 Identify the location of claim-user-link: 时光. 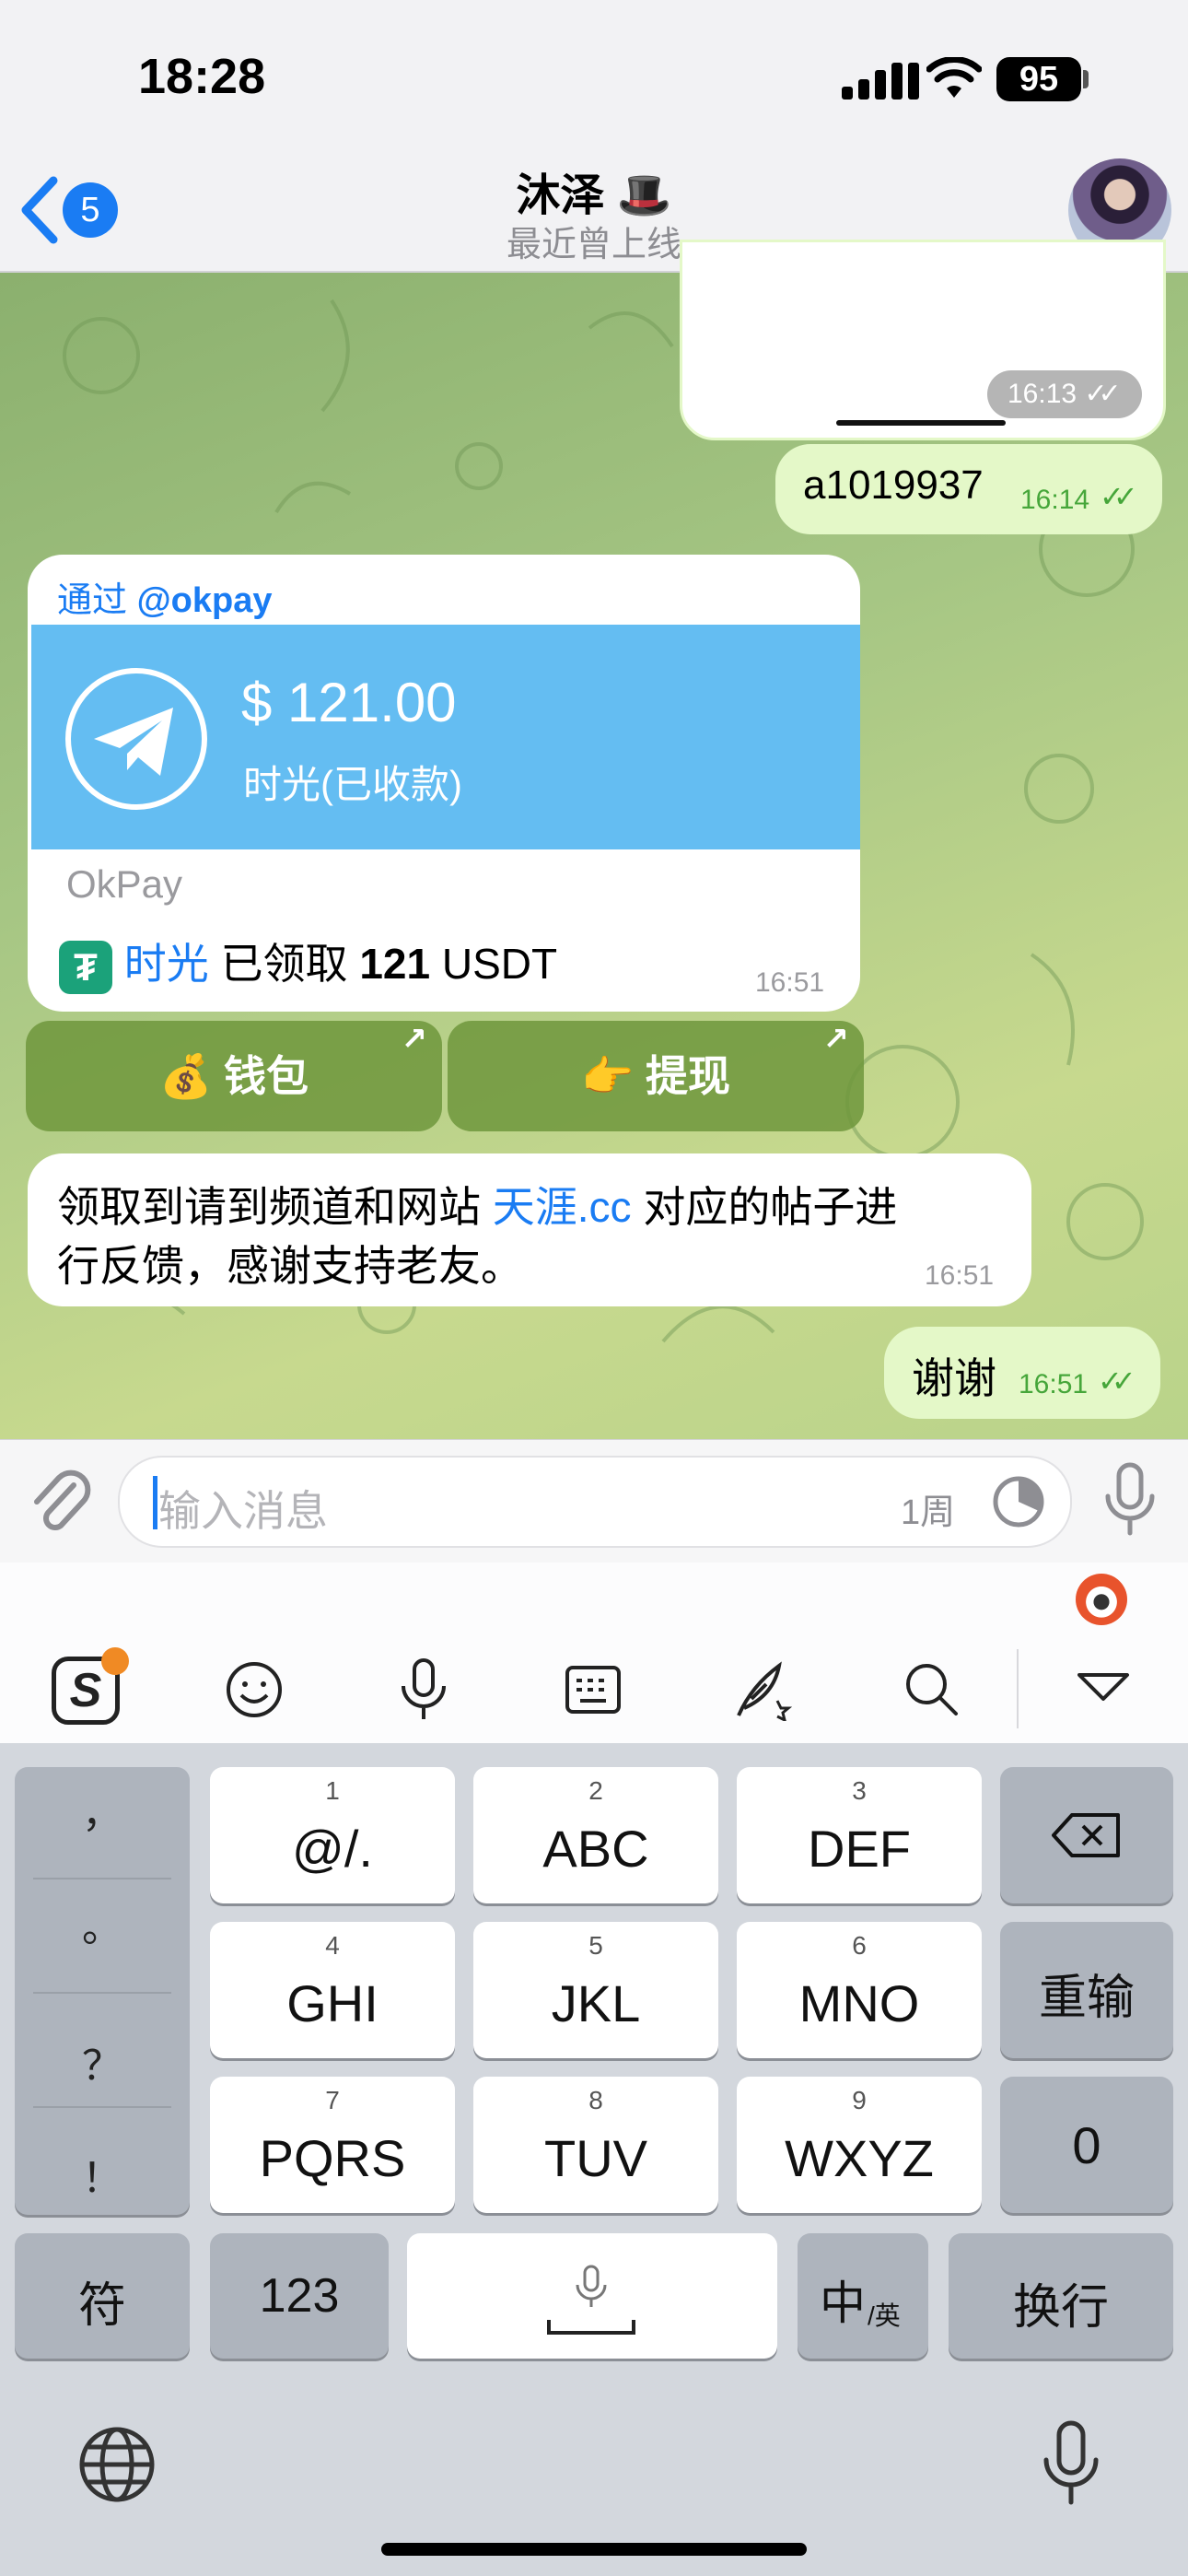
(166, 964).